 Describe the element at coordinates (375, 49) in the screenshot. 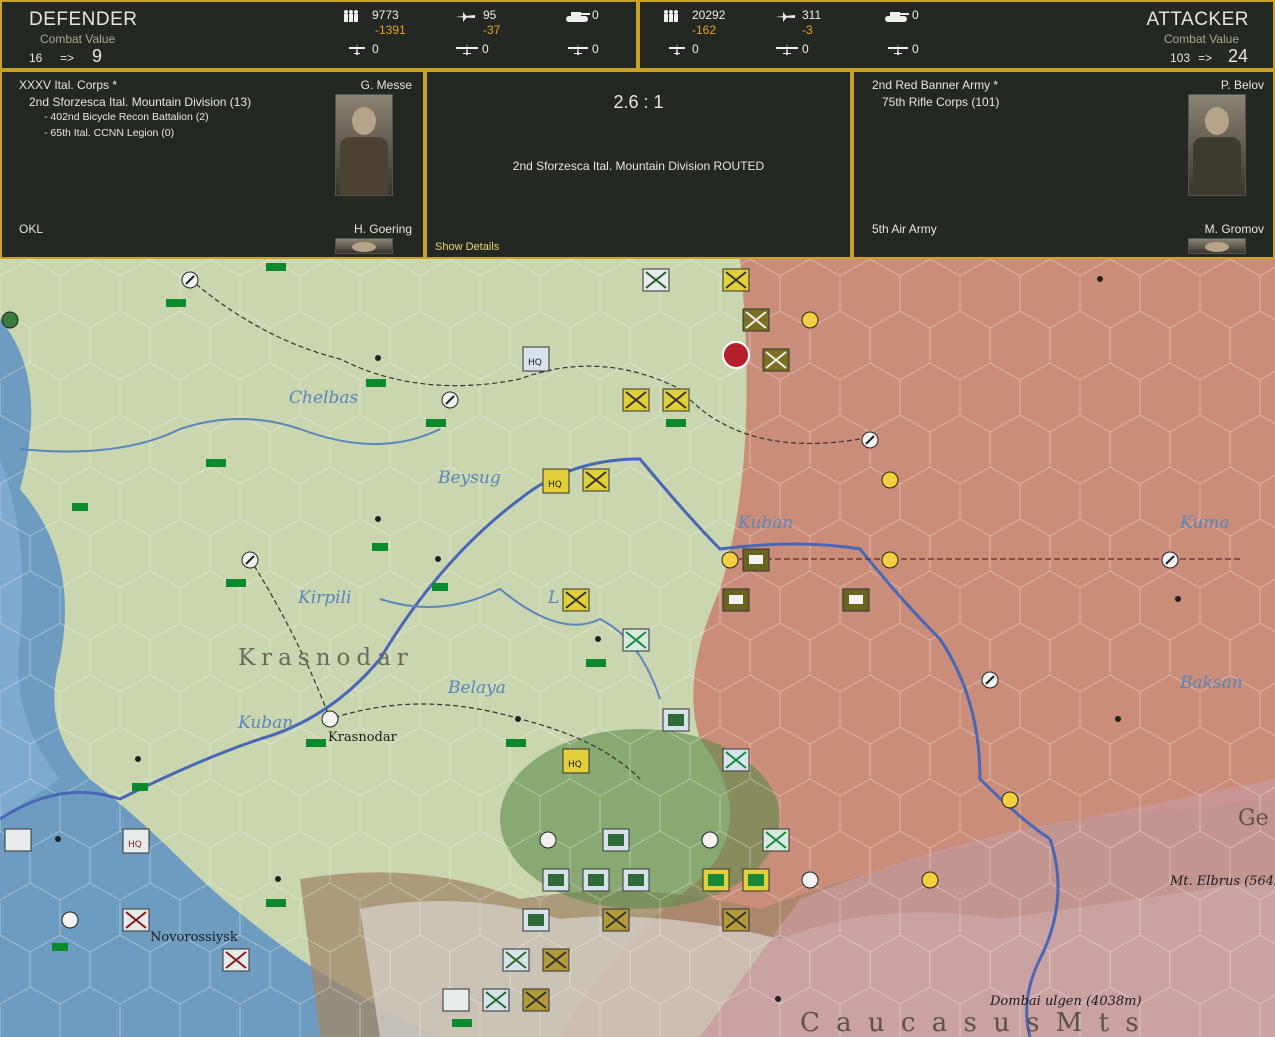

I see `defender-fighters: 0` at that location.